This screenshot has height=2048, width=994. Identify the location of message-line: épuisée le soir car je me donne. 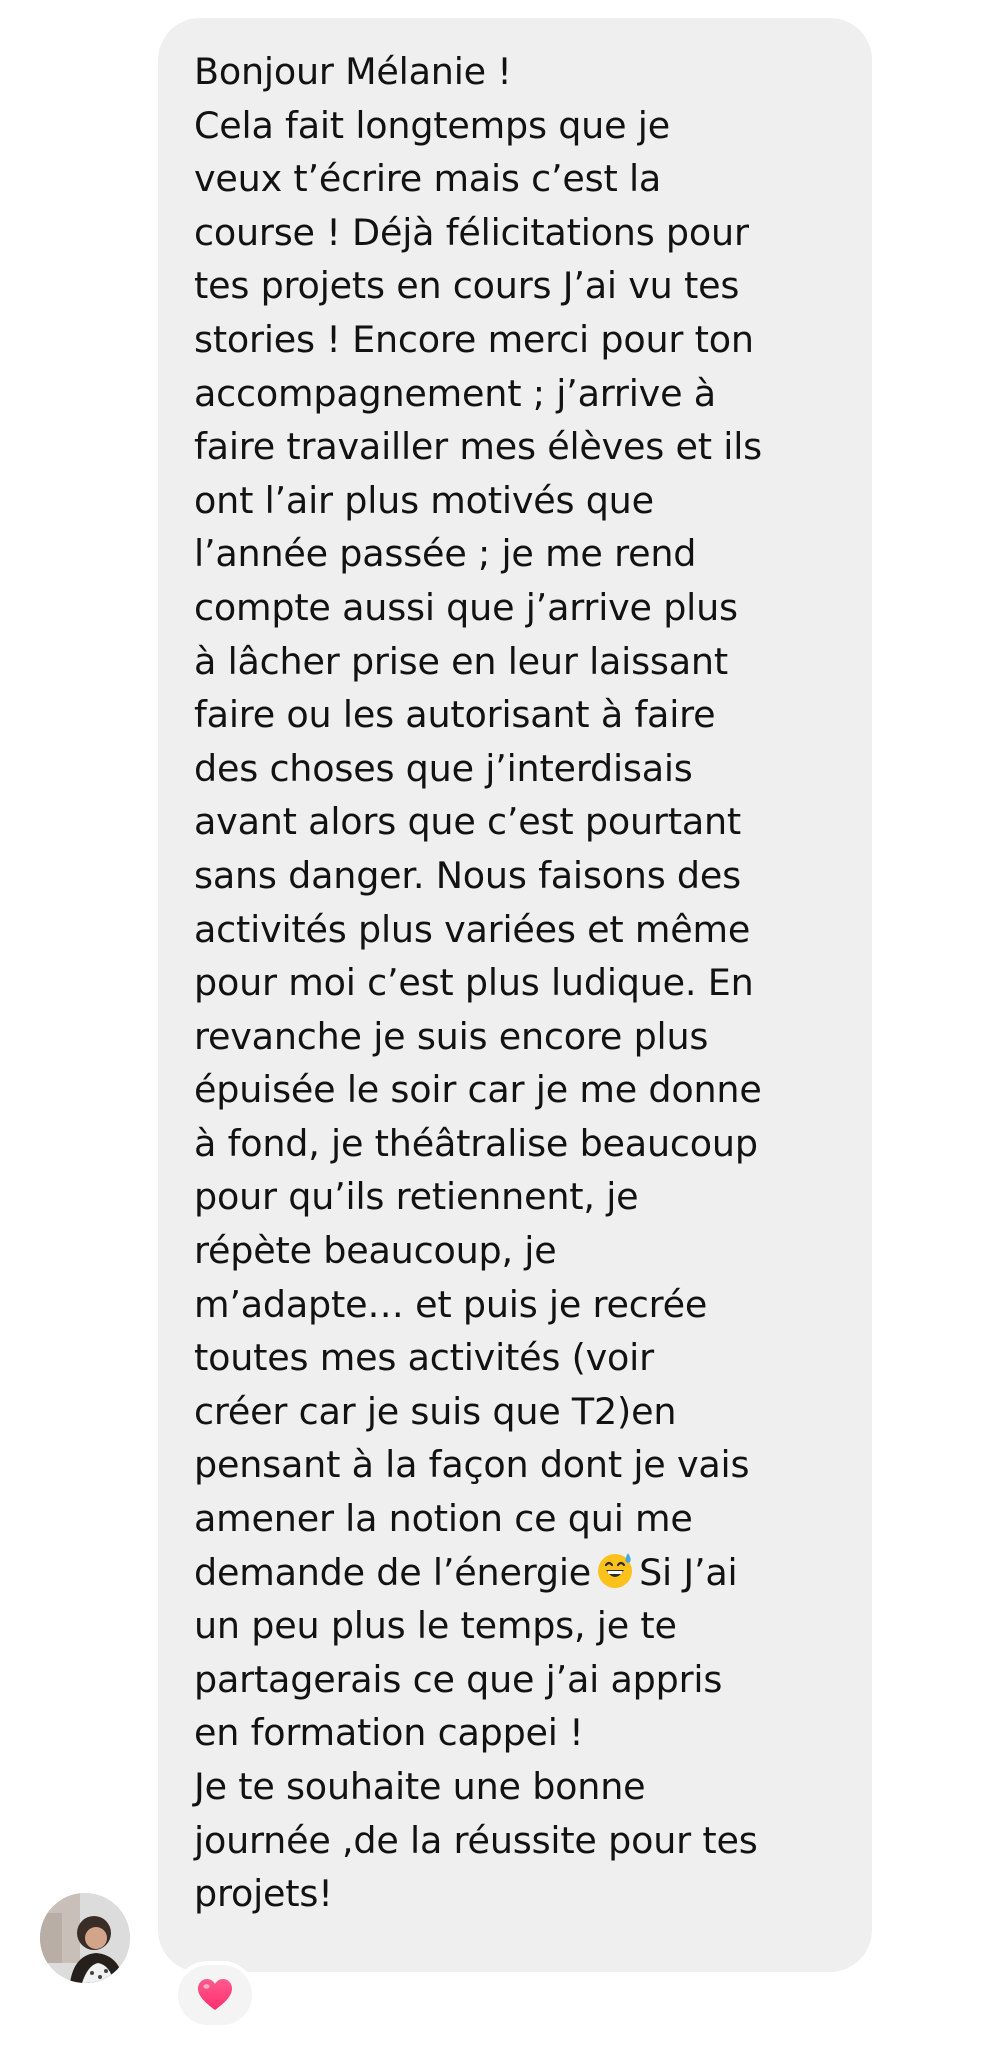
(478, 1090).